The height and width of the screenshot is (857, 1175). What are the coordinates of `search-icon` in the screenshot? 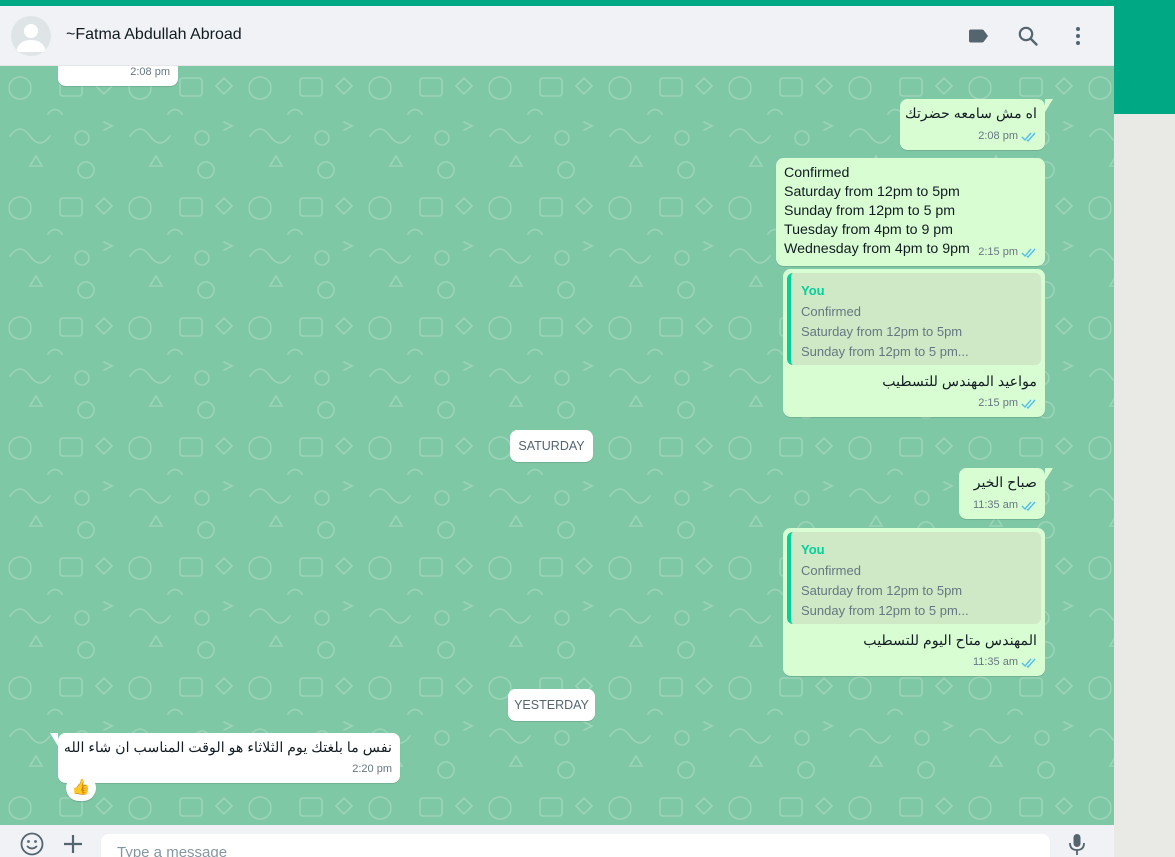 It's located at (1028, 36).